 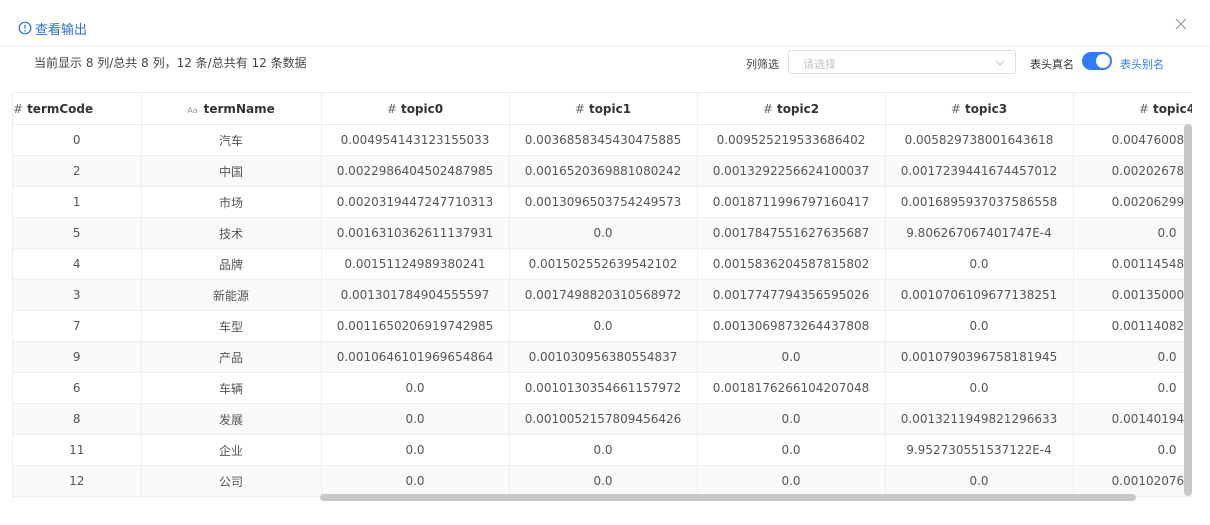 I want to click on table-cell: 0.001502552639542102, so click(x=603, y=264).